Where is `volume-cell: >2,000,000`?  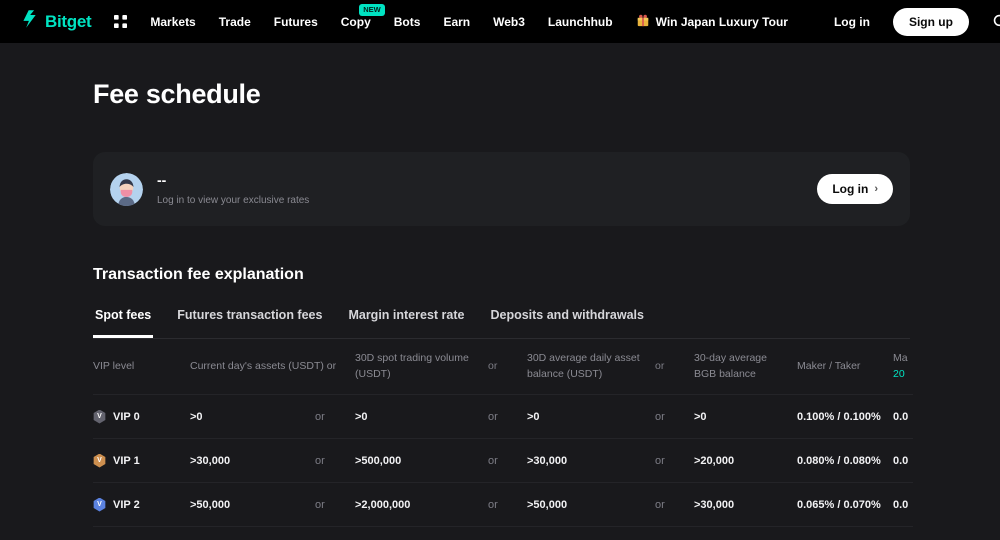
volume-cell: >2,000,000 is located at coordinates (383, 504).